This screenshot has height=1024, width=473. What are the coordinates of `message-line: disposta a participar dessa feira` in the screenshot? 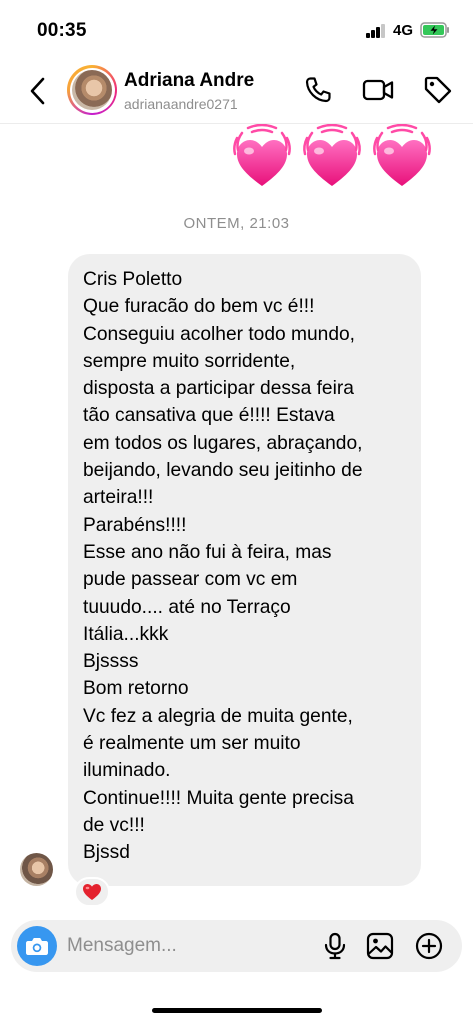 It's located at (218, 389).